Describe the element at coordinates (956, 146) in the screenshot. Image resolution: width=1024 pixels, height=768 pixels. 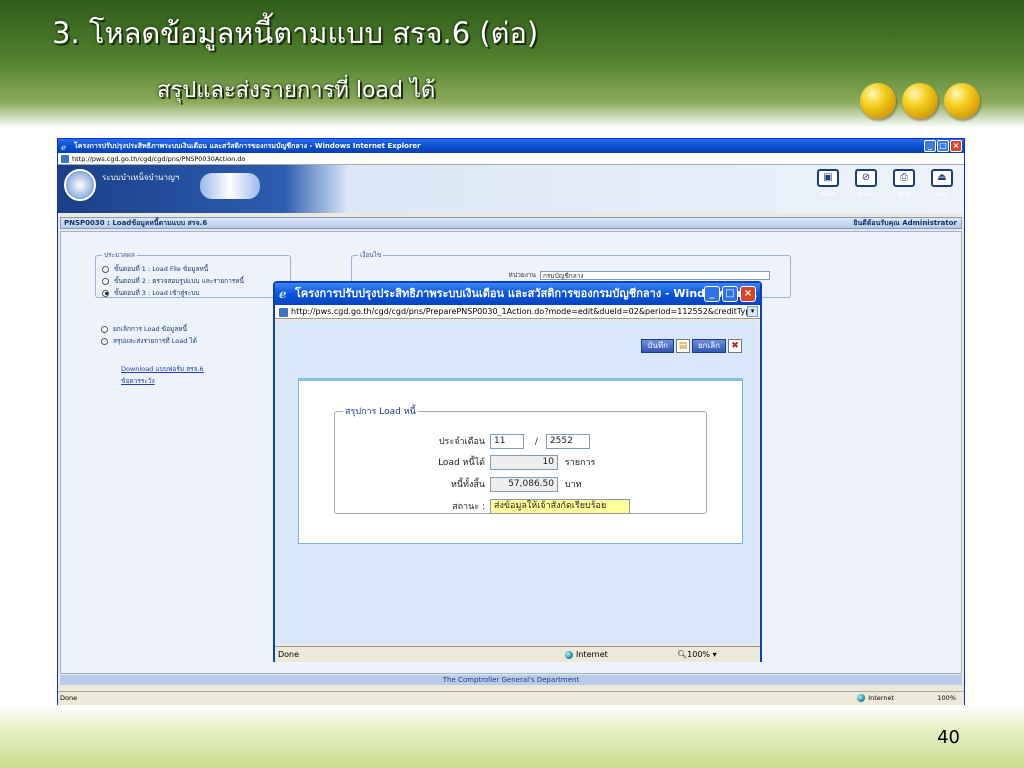
I see `close-button: ×` at that location.